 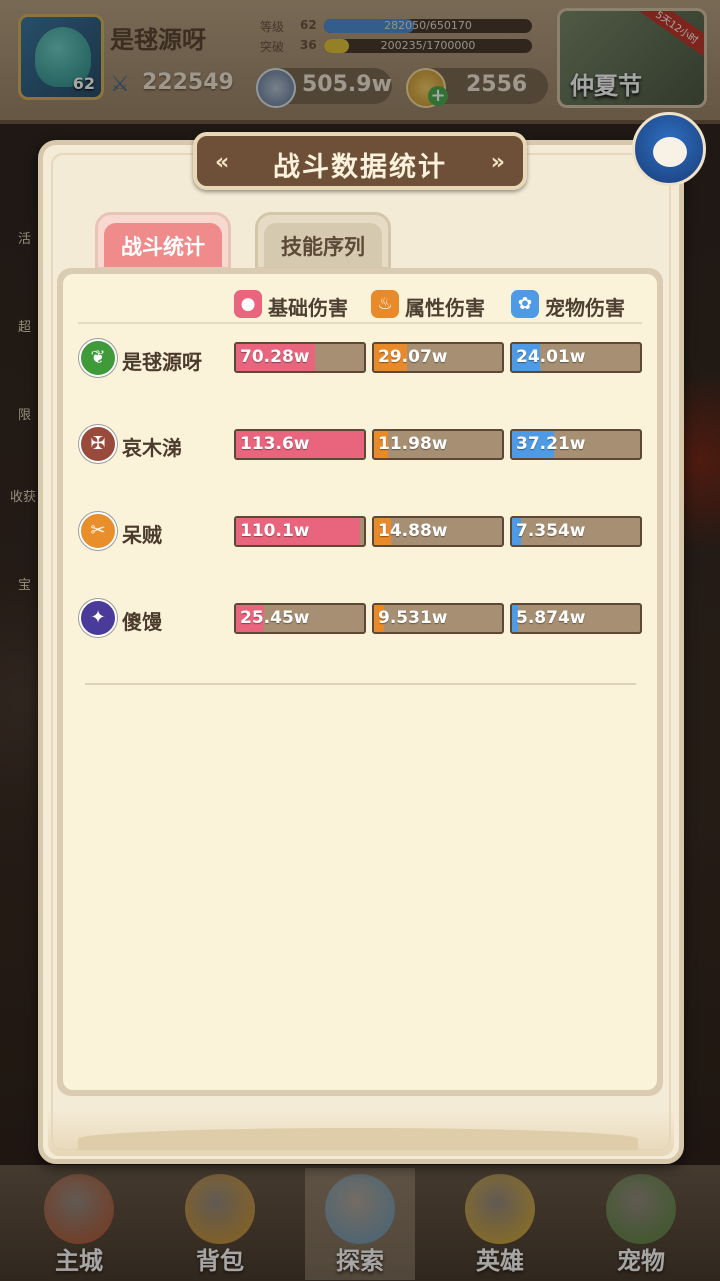 I want to click on damage-bar: 5.874w, so click(x=576, y=618).